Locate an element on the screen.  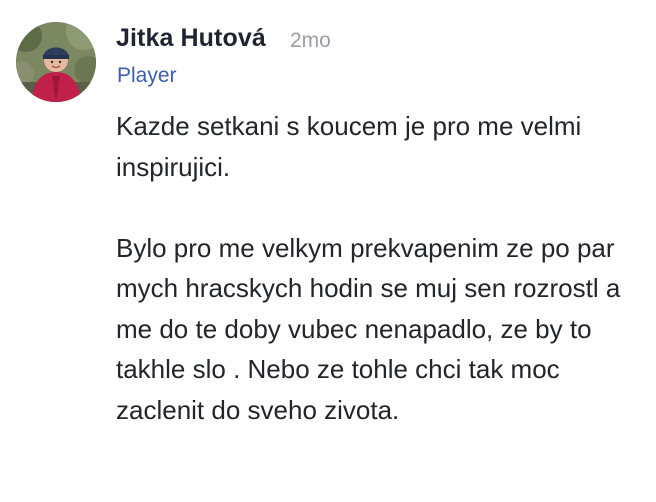
comment-timestamp: 2mo is located at coordinates (310, 40).